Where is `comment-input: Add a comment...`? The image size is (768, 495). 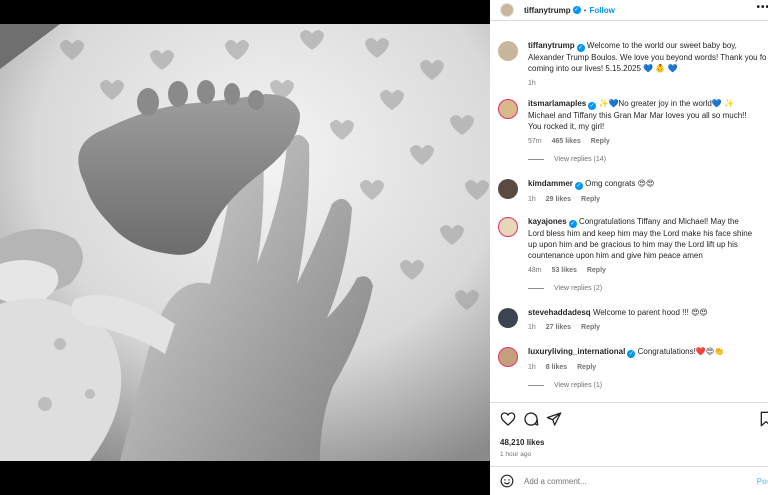
comment-input: Add a comment... is located at coordinates (555, 481).